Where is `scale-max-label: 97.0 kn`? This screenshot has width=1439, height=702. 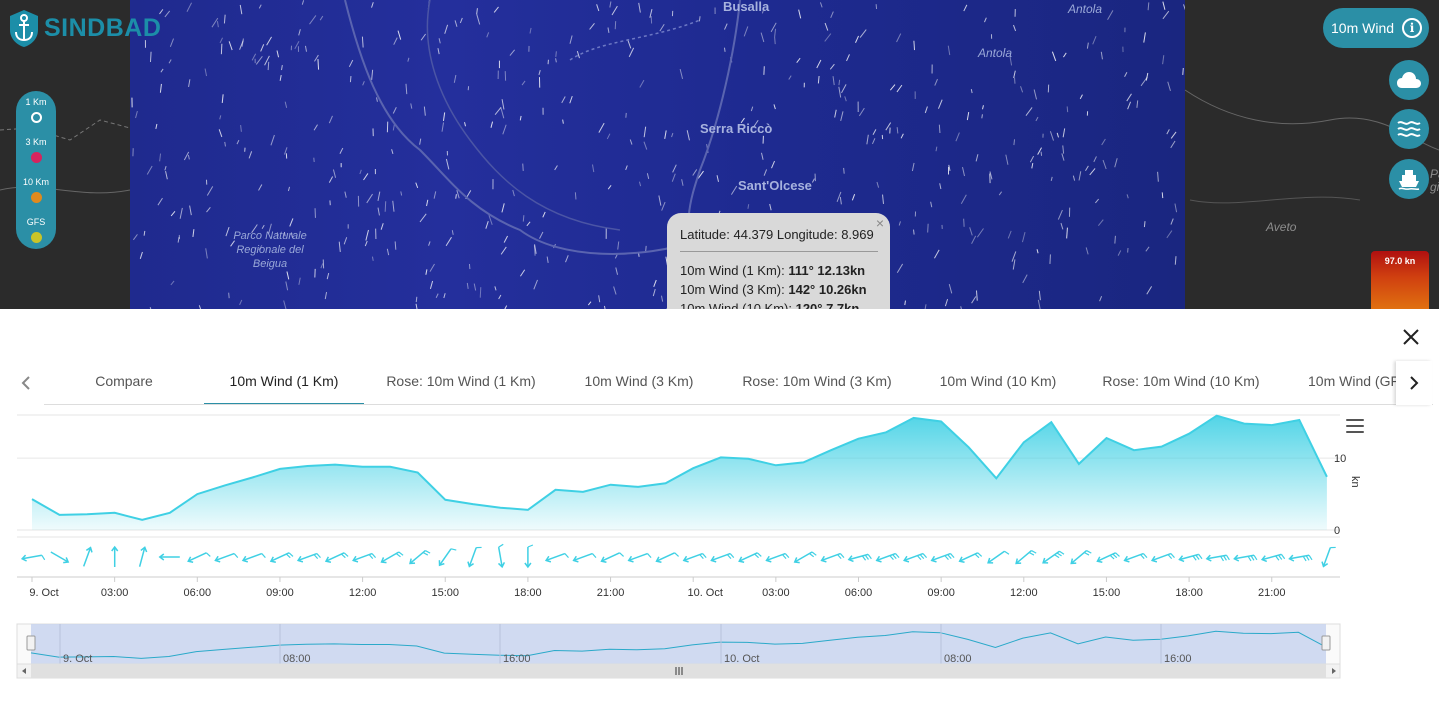
scale-max-label: 97.0 kn is located at coordinates (1400, 261).